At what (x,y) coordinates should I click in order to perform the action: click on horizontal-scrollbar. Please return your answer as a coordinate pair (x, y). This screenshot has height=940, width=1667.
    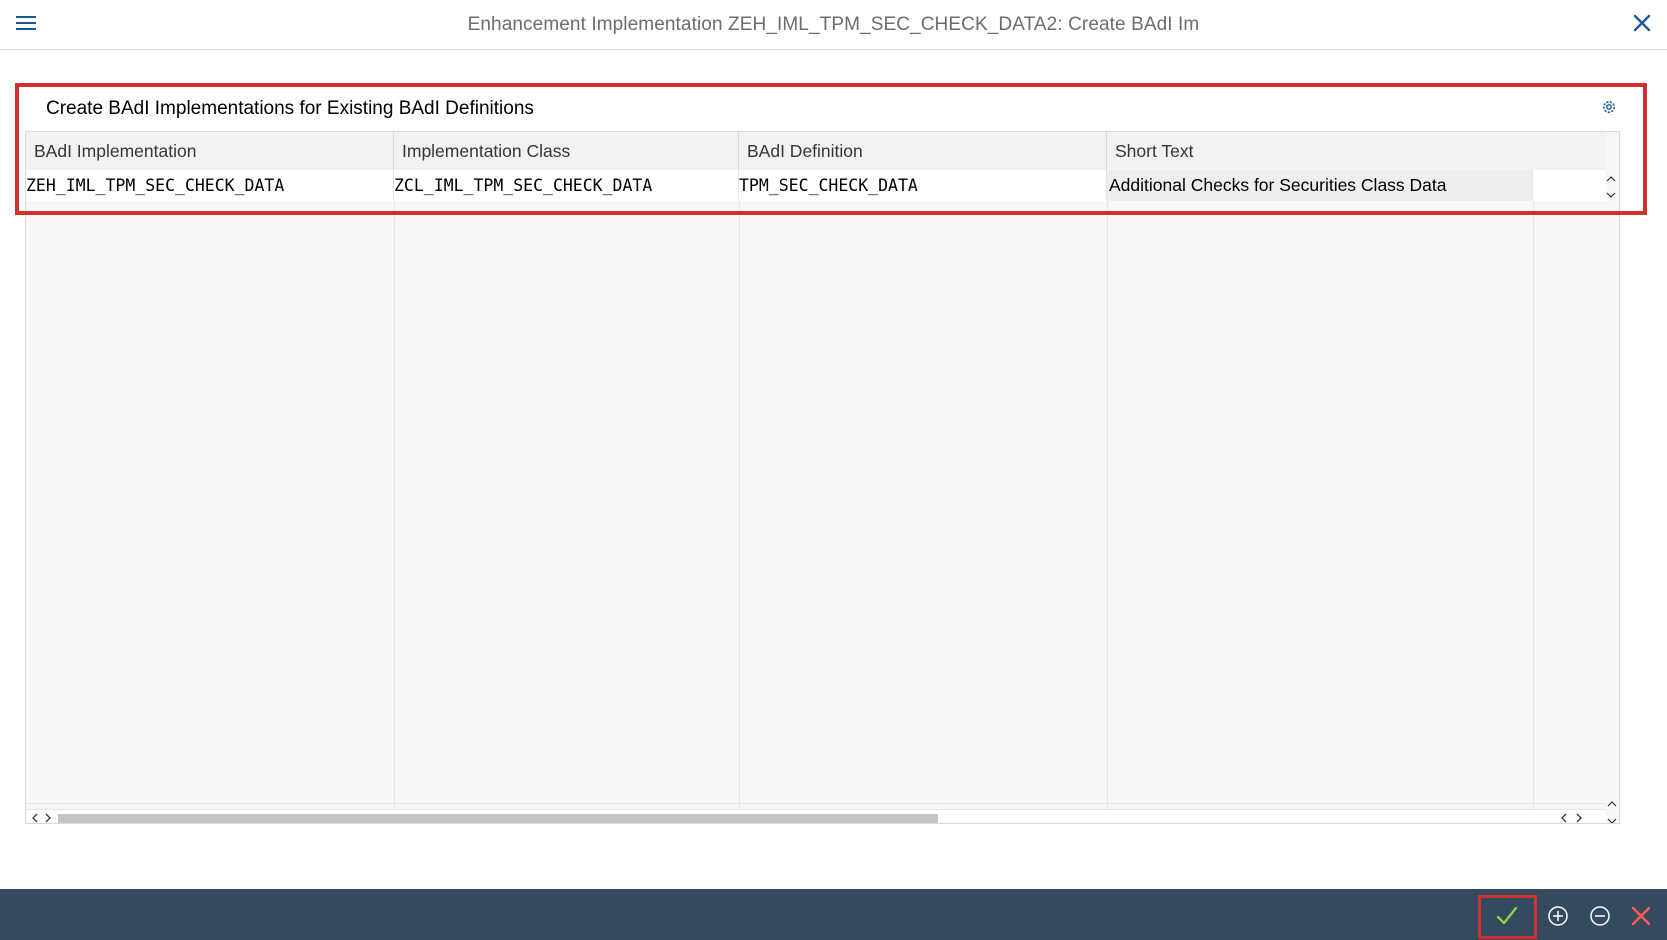
    Looking at the image, I should click on (821, 812).